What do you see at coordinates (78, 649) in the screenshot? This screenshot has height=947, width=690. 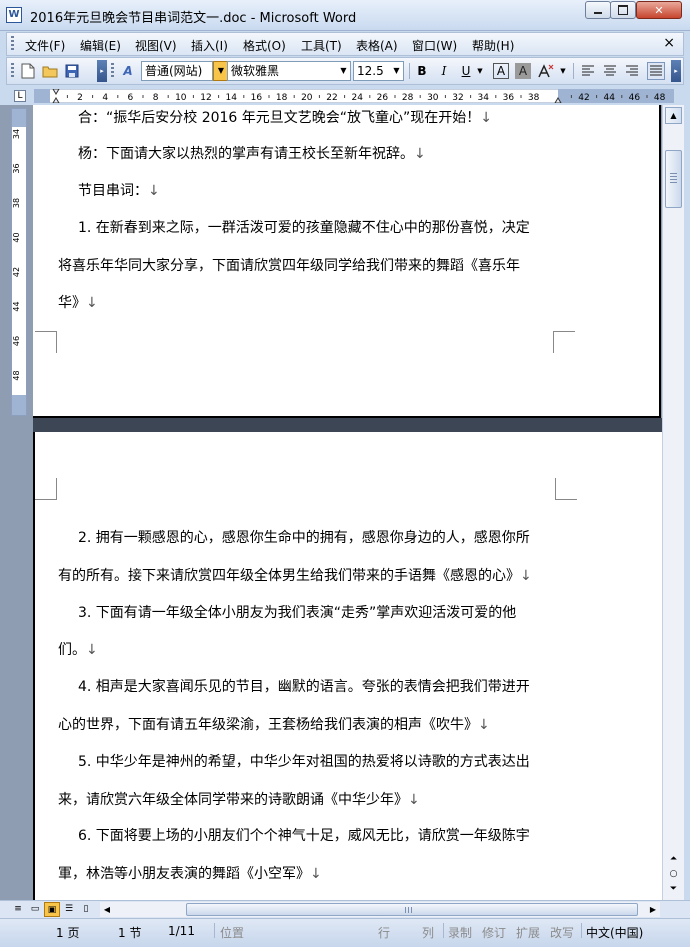 I see `document-paragraph: 们。↓` at bounding box center [78, 649].